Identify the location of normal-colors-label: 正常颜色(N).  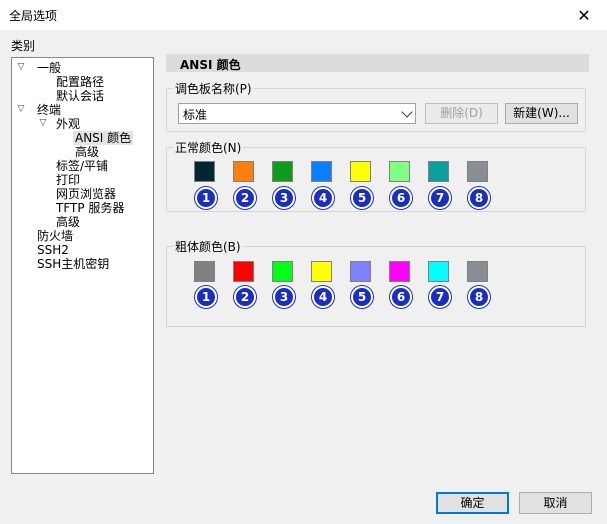
(208, 147).